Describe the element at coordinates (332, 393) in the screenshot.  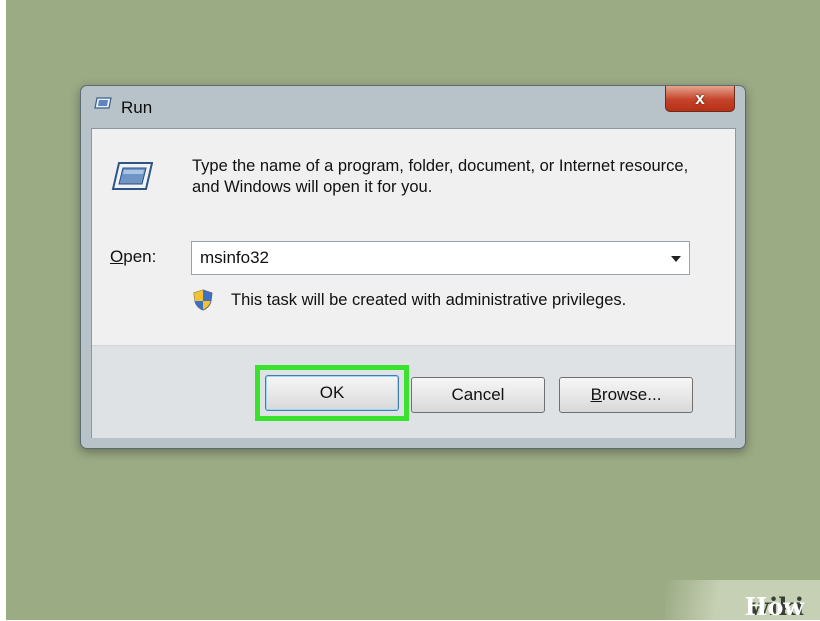
I see `ok-button: OK` at that location.